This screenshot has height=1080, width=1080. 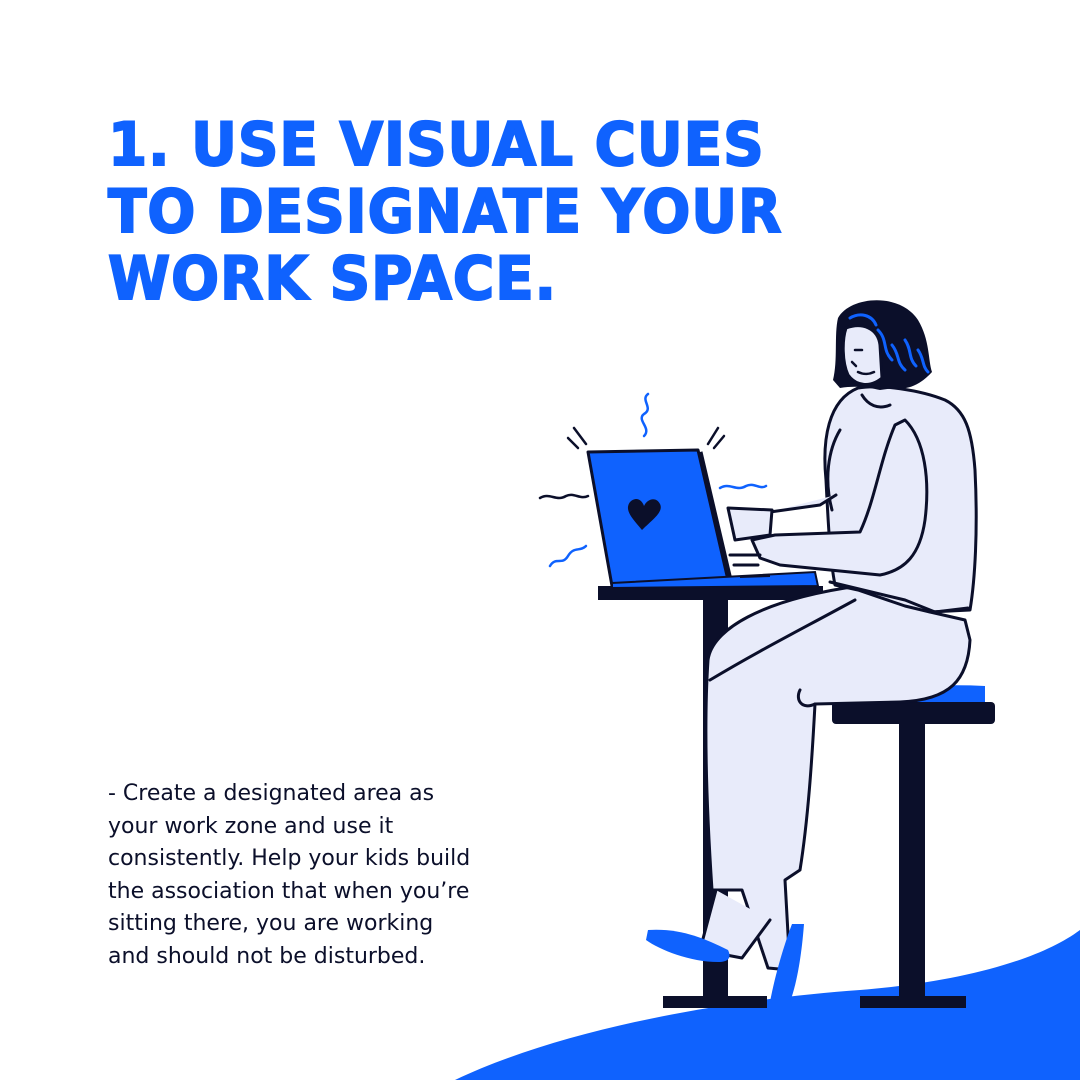 What do you see at coordinates (882, 345) in the screenshot?
I see `head` at bounding box center [882, 345].